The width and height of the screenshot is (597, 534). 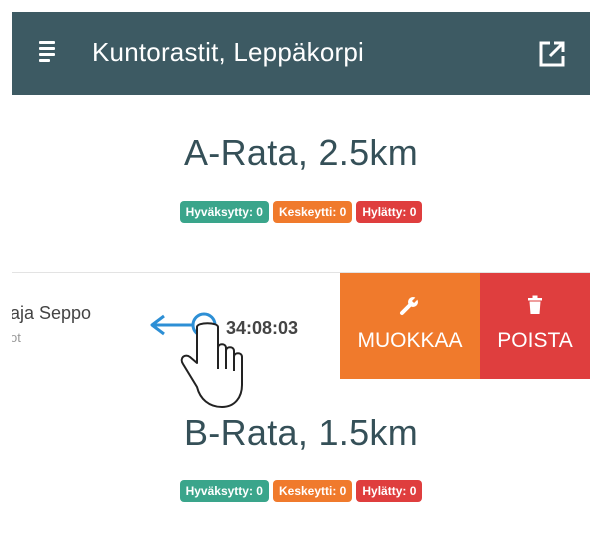 What do you see at coordinates (535, 307) in the screenshot?
I see `trash-icon` at bounding box center [535, 307].